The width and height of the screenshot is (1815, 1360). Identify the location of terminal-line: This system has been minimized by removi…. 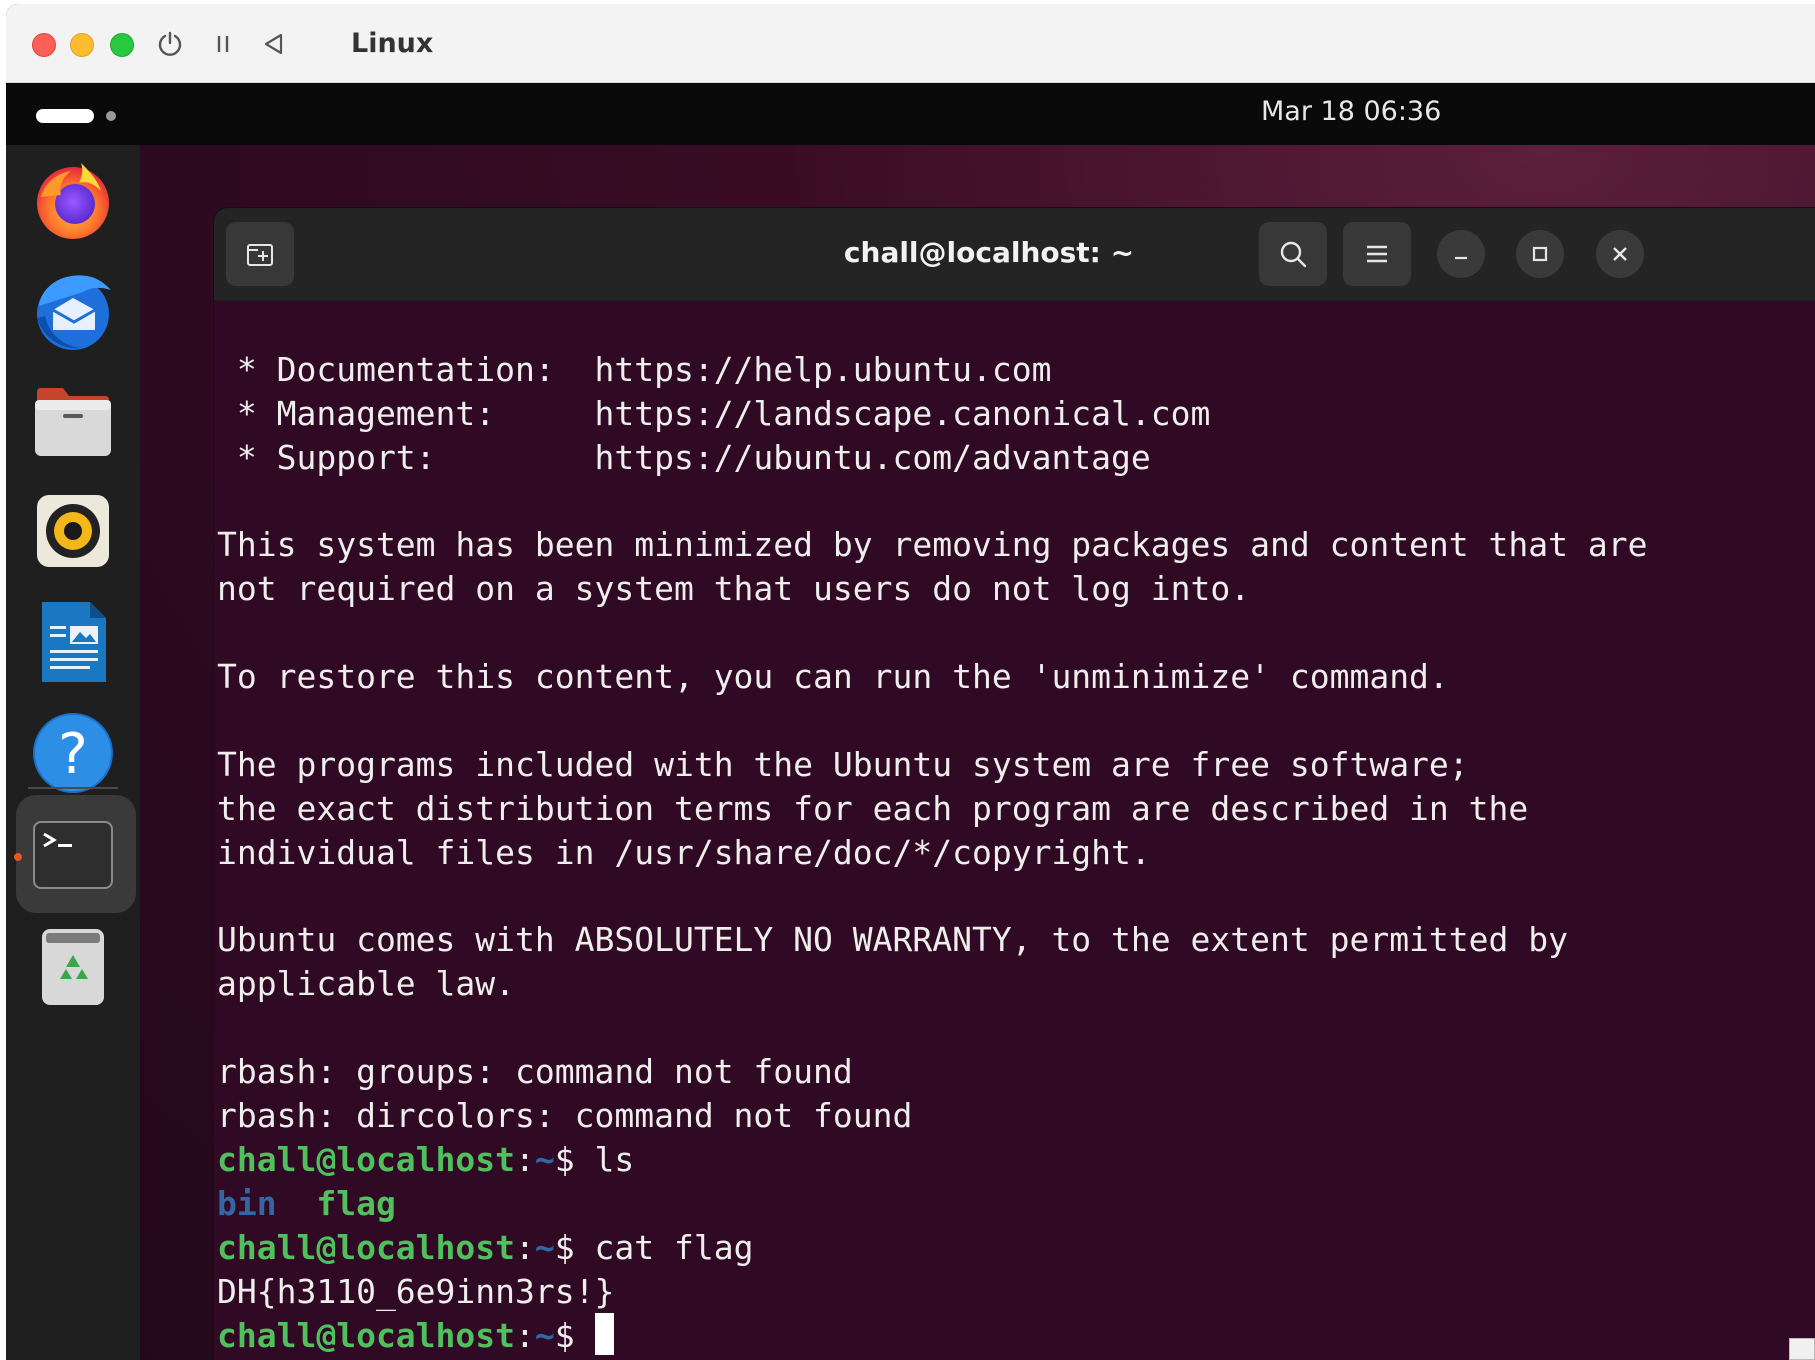
(932, 545).